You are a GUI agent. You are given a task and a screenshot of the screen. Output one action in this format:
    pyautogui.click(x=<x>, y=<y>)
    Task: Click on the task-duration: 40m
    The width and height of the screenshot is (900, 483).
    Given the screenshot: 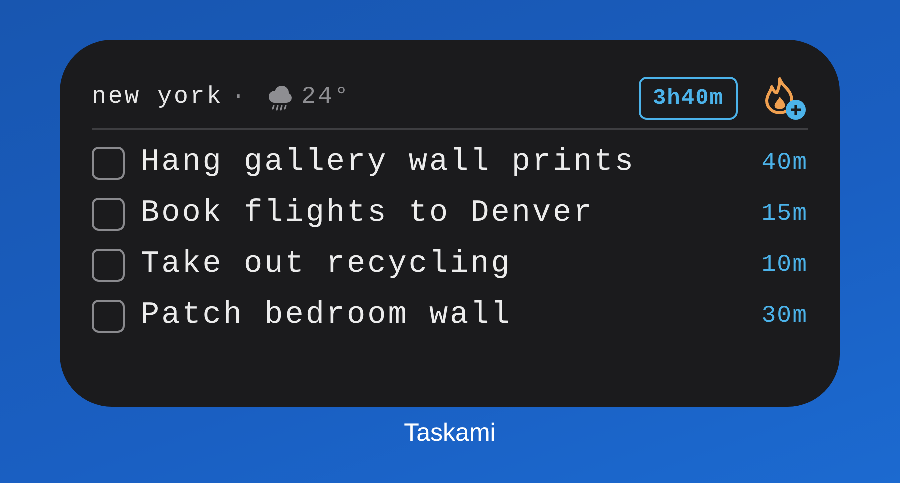 What is the action you would take?
    pyautogui.click(x=785, y=163)
    